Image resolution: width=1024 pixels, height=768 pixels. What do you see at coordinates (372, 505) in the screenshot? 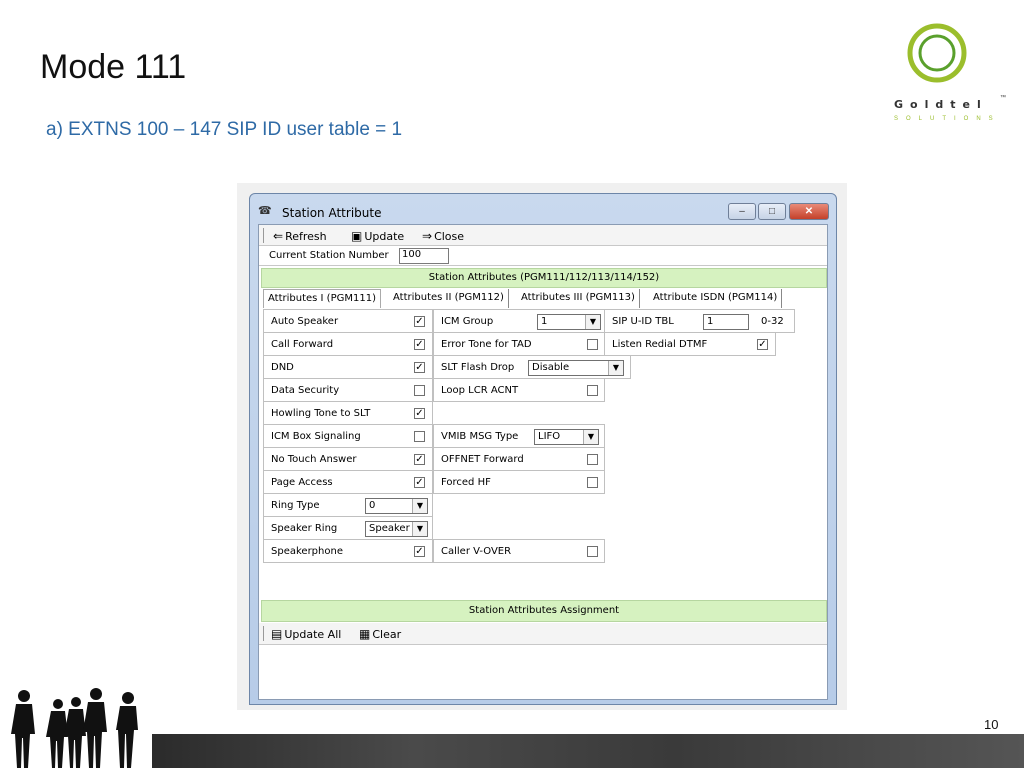
I see `ring-type-value: 0` at bounding box center [372, 505].